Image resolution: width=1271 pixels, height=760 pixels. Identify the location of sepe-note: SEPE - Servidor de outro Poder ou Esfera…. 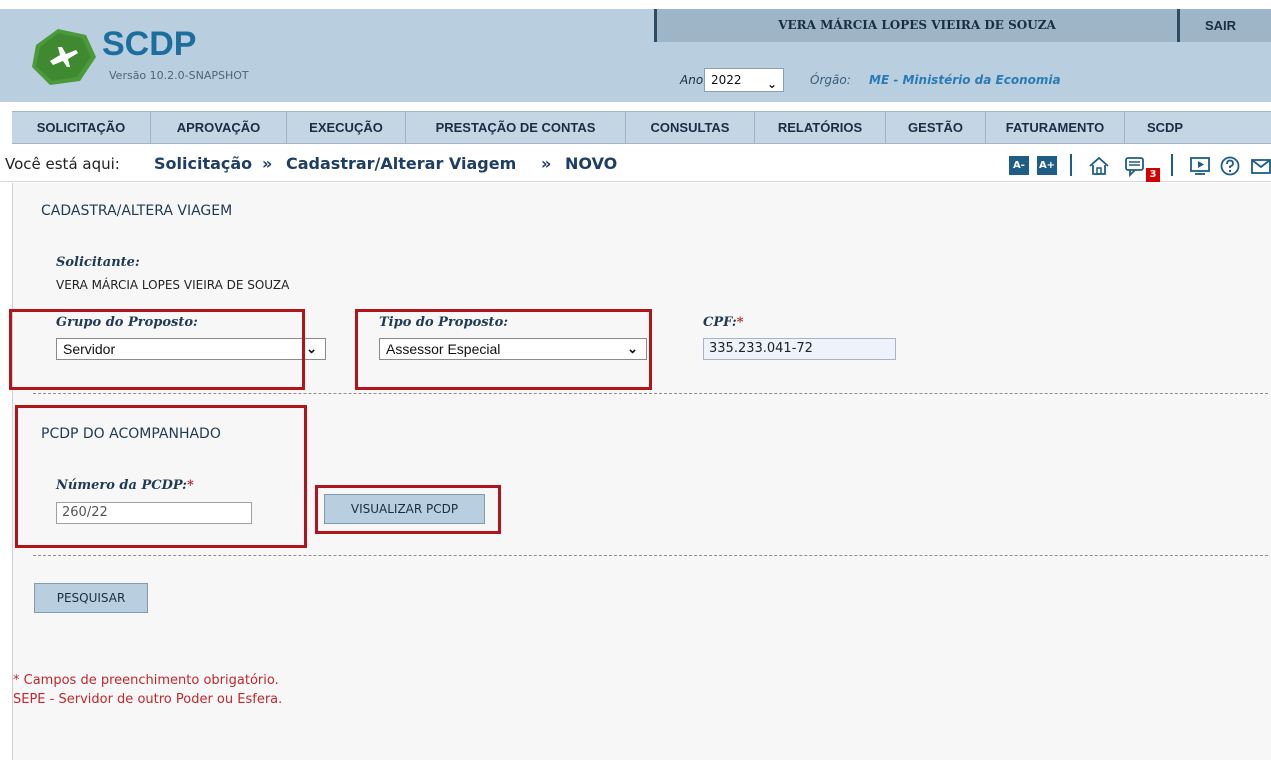
(148, 699).